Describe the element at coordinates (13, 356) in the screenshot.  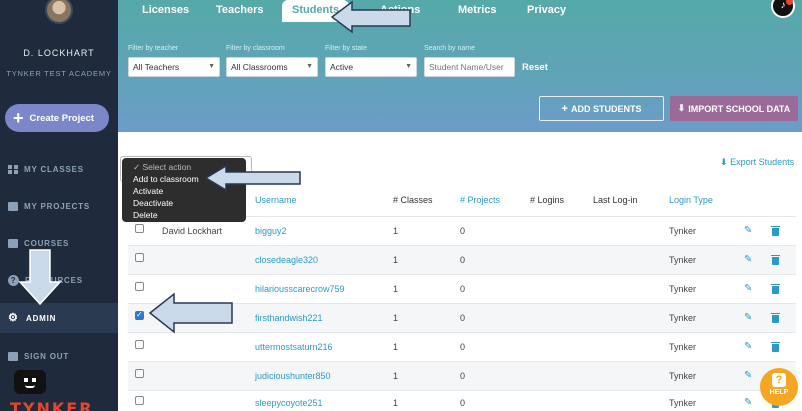
I see `sign-out-icon` at that location.